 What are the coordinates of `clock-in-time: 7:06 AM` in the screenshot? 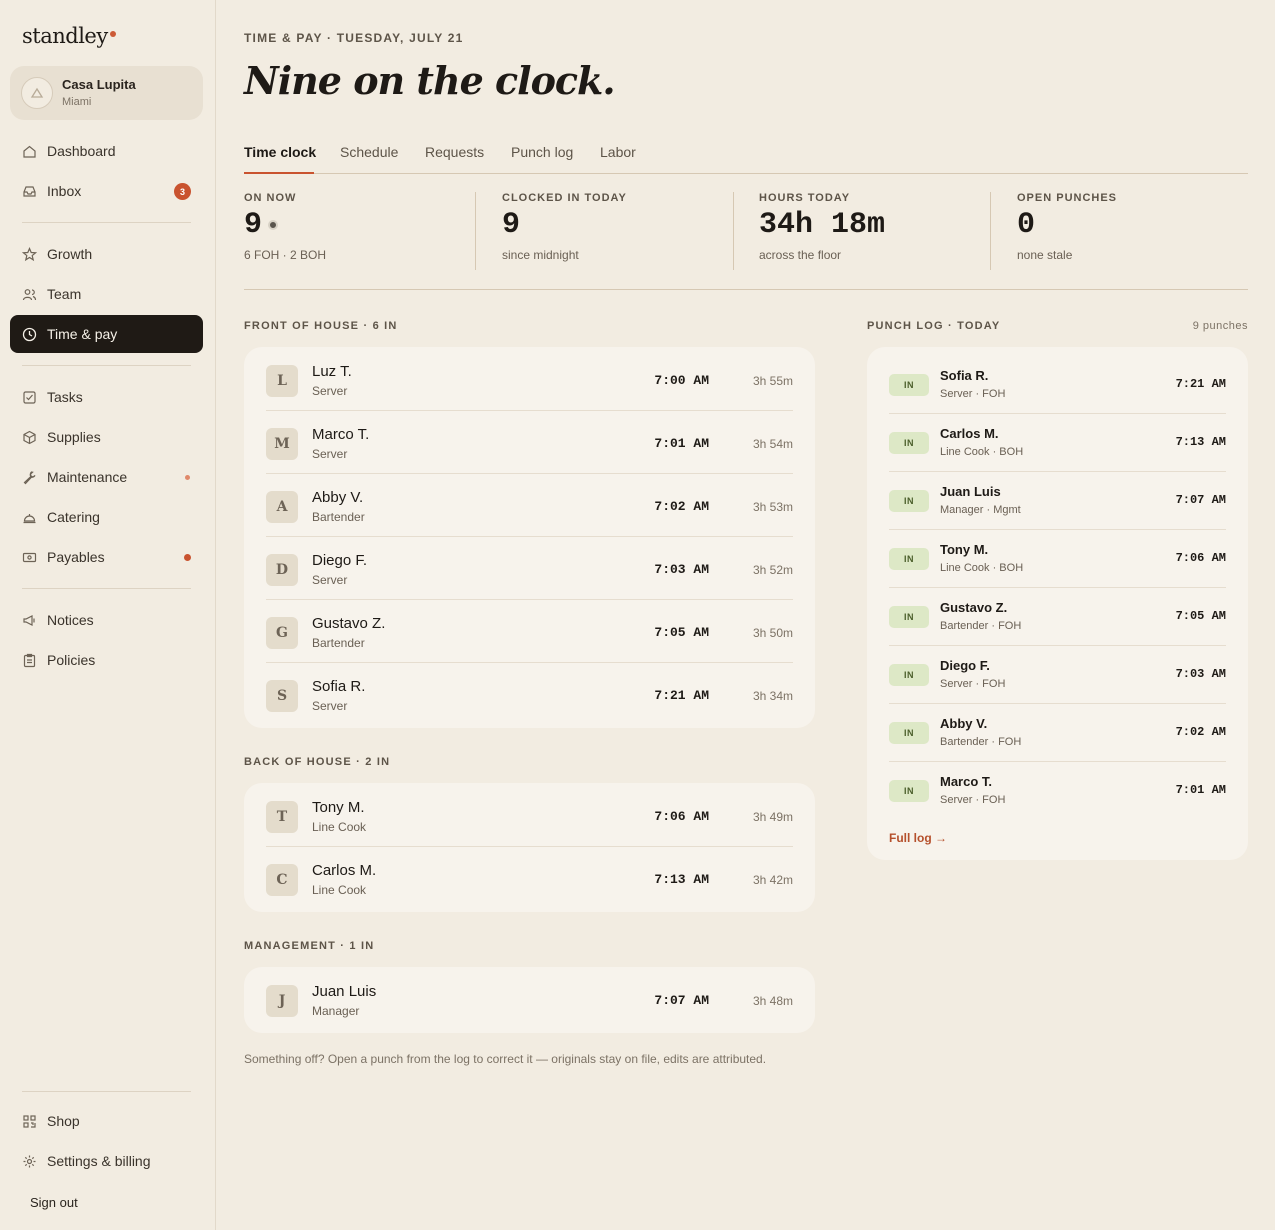 It's located at (681, 816).